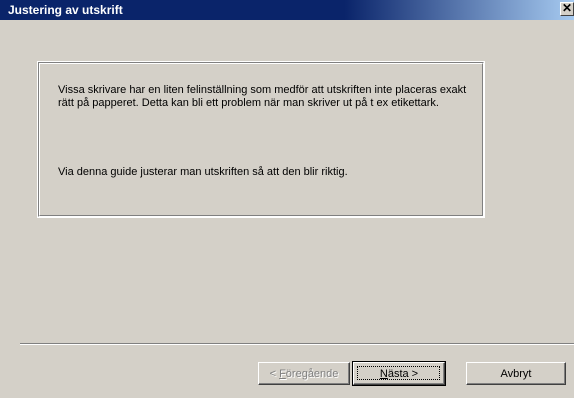  I want to click on previous-button-label: öregående, so click(312, 373).